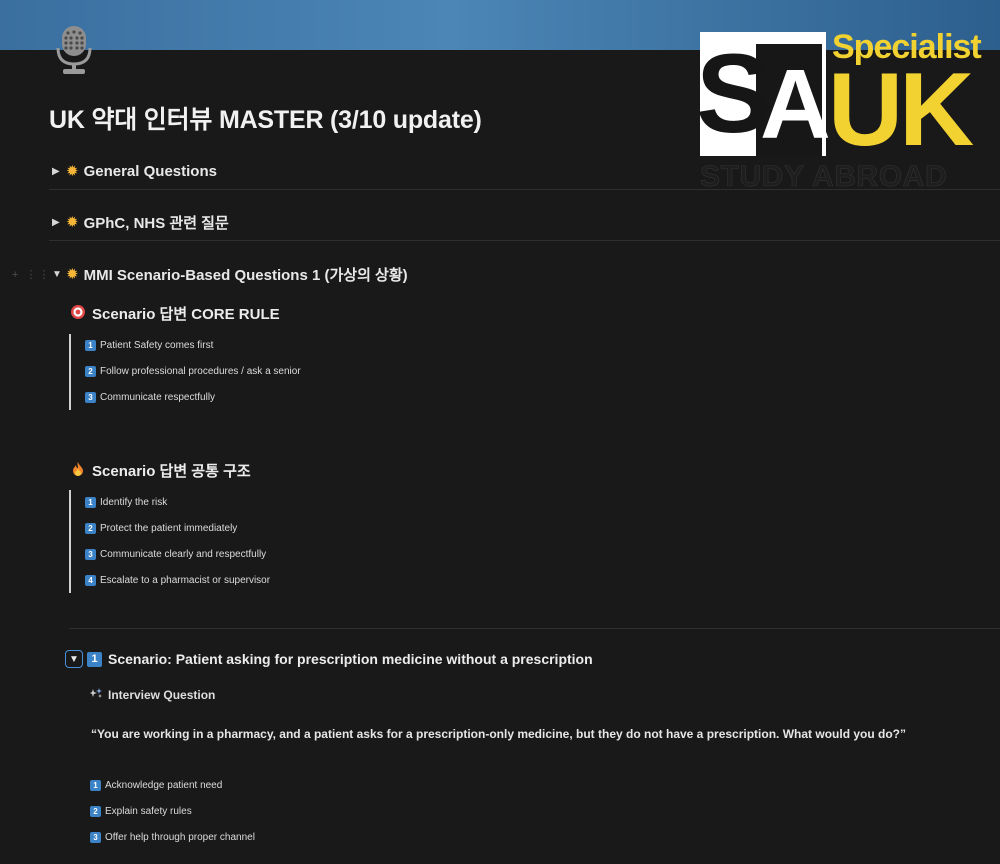 The height and width of the screenshot is (864, 1000). I want to click on list-item: 3 Communicate respectfully, so click(150, 397).